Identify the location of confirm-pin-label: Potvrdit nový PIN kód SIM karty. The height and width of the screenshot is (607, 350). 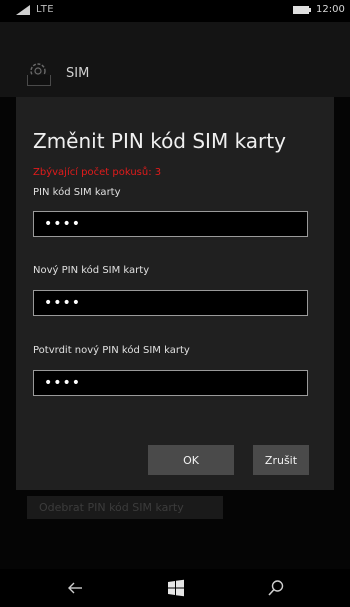
(111, 350).